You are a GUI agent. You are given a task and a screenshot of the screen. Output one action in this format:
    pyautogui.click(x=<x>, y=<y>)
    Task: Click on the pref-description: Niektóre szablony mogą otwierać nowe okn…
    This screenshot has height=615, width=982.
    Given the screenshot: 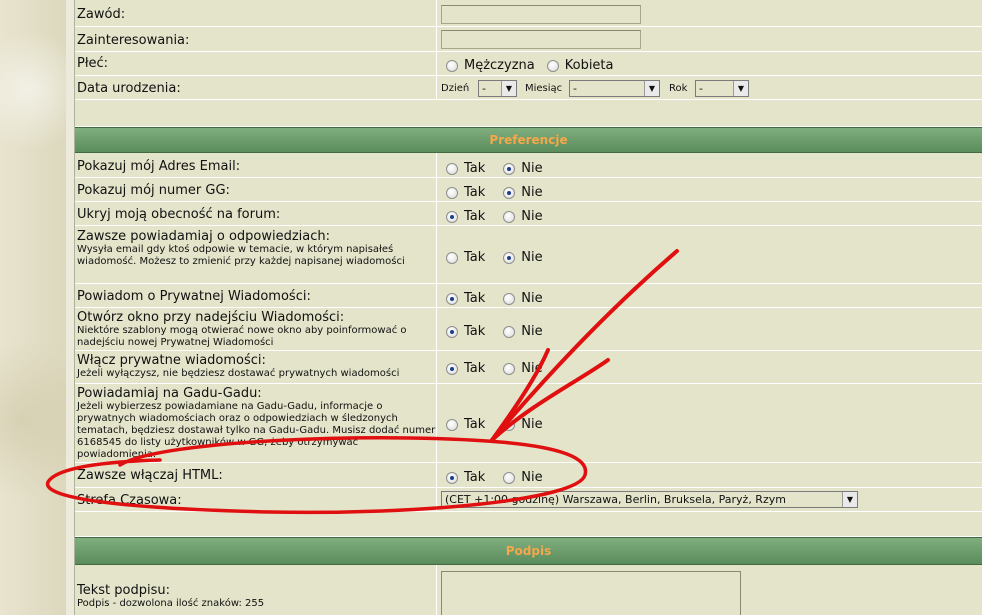 What is the action you would take?
    pyautogui.click(x=242, y=336)
    